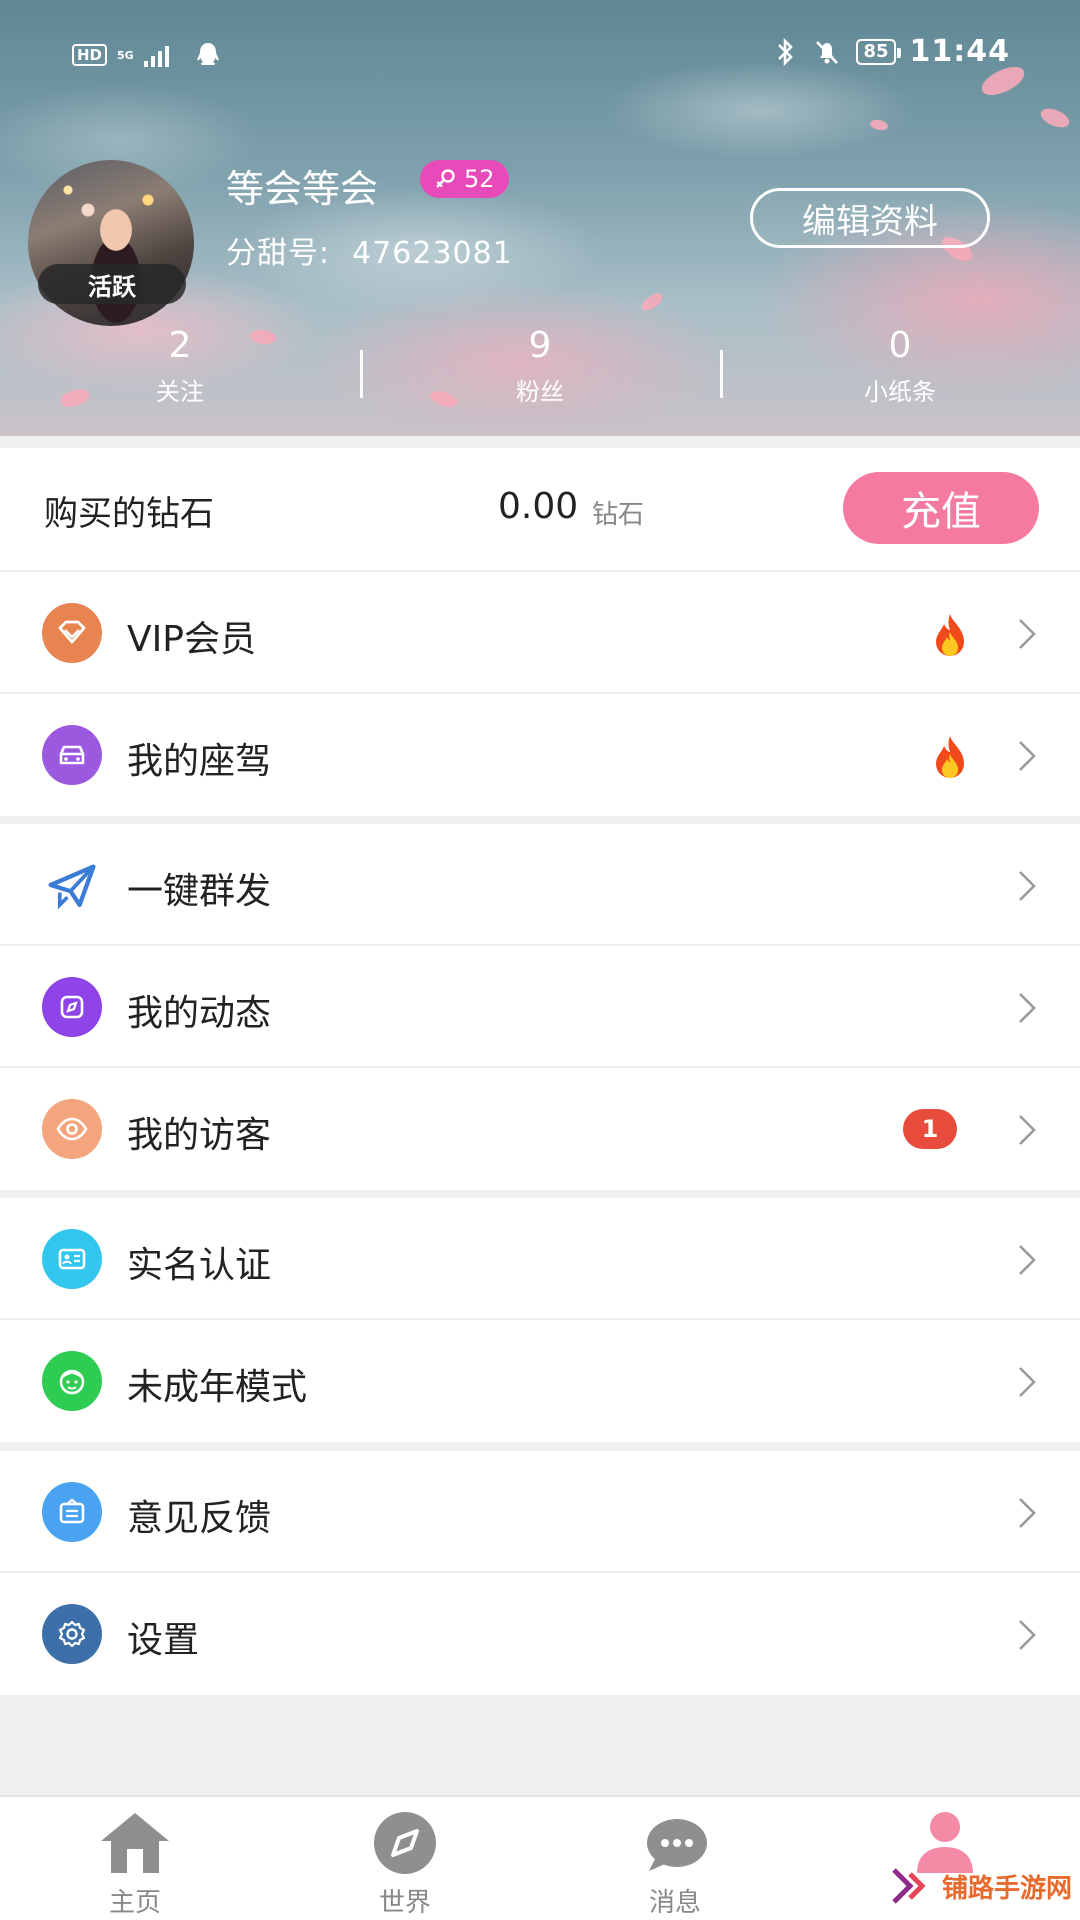  I want to click on nav-label: 主页, so click(134, 1903).